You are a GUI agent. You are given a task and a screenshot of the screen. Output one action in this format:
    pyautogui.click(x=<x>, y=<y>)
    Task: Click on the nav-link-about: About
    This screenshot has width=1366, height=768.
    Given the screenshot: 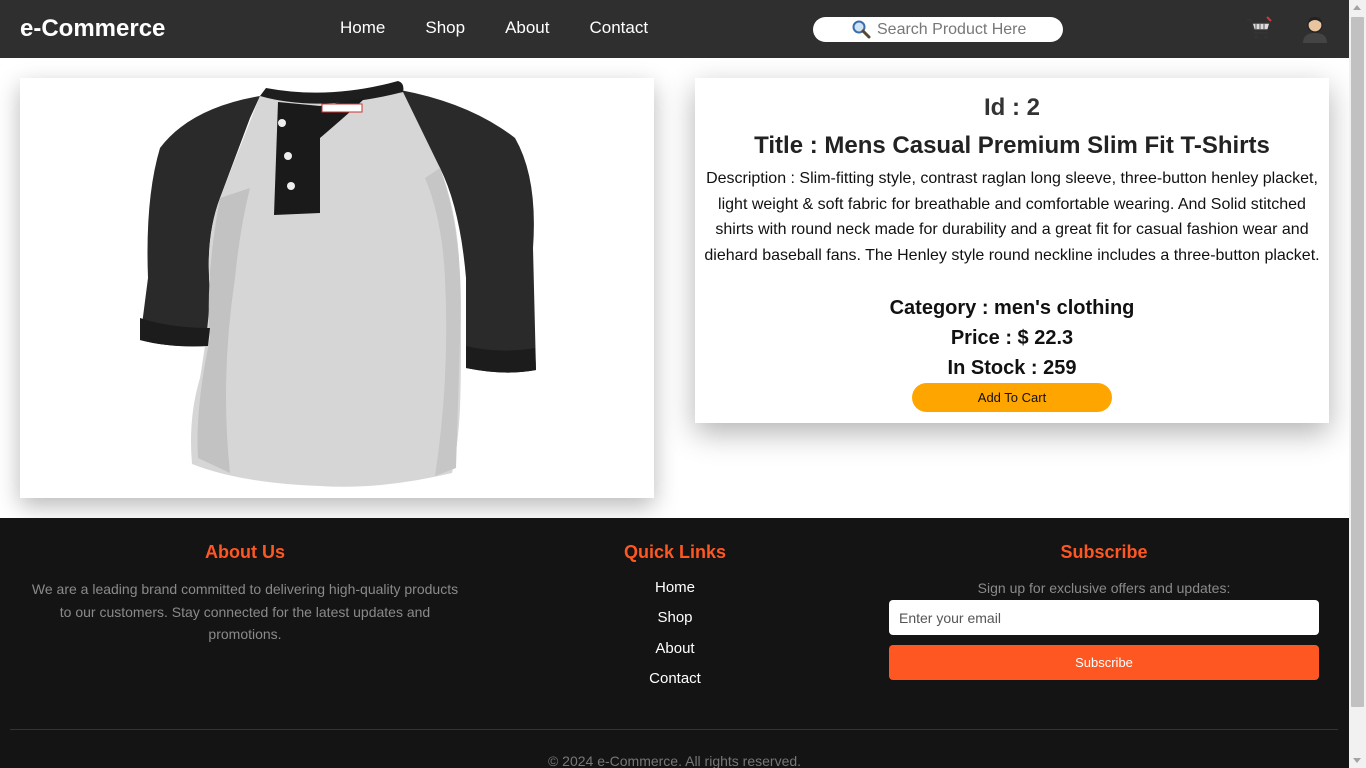 What is the action you would take?
    pyautogui.click(x=527, y=28)
    